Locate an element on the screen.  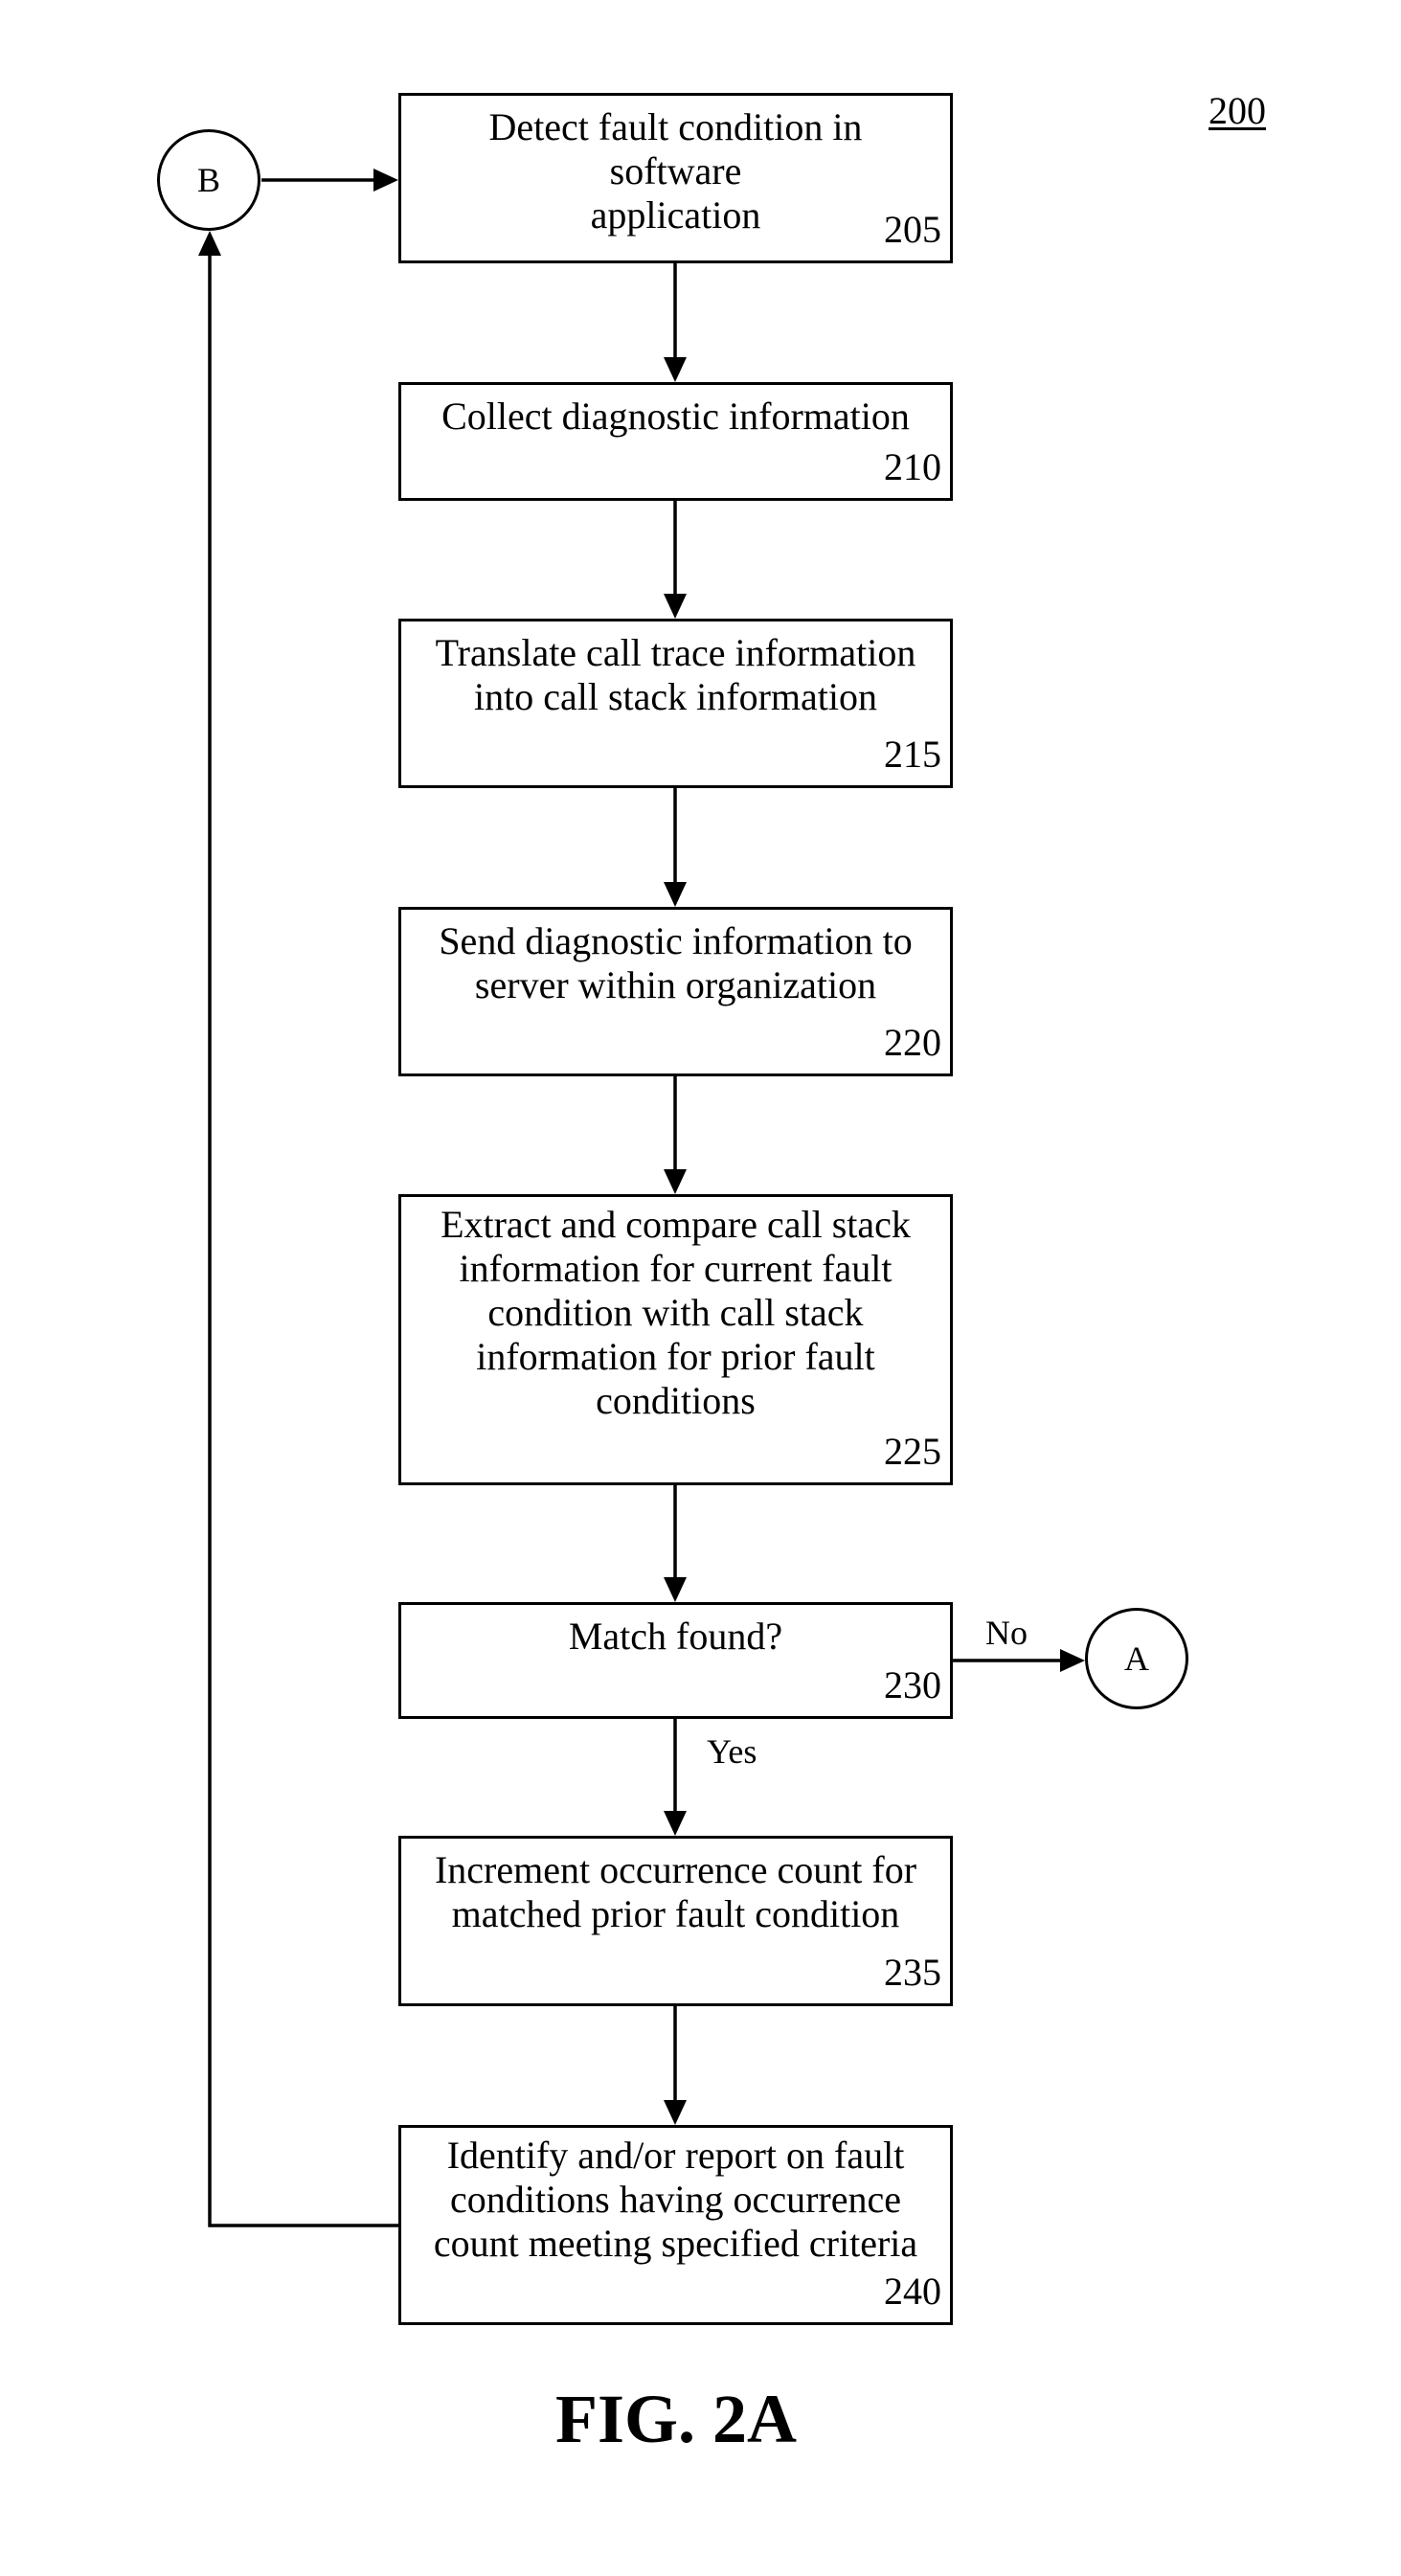
arrow-210-to-215-head is located at coordinates (675, 606).